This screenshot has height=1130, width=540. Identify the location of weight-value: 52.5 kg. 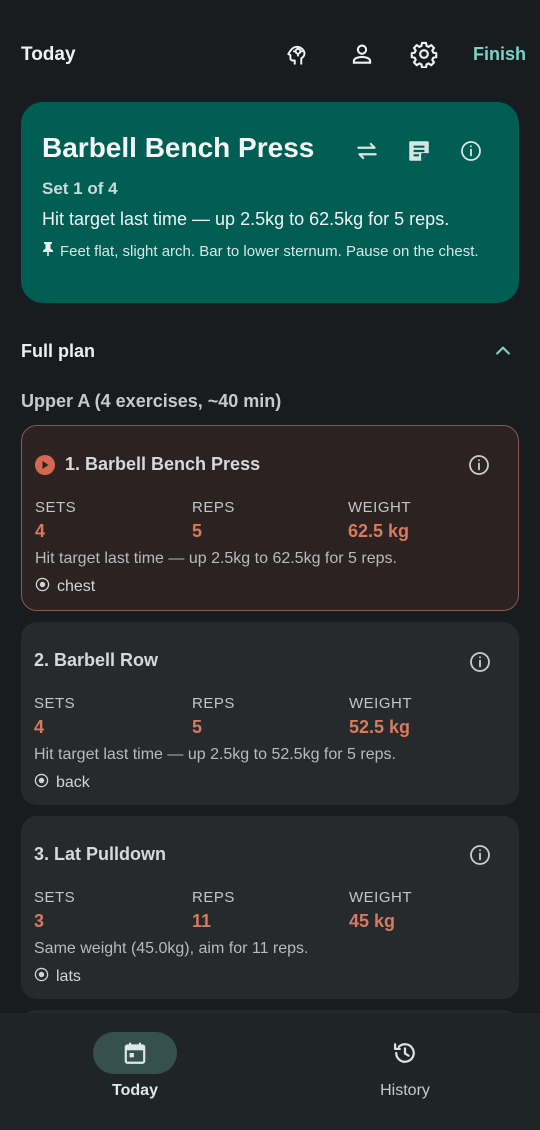
(380, 727).